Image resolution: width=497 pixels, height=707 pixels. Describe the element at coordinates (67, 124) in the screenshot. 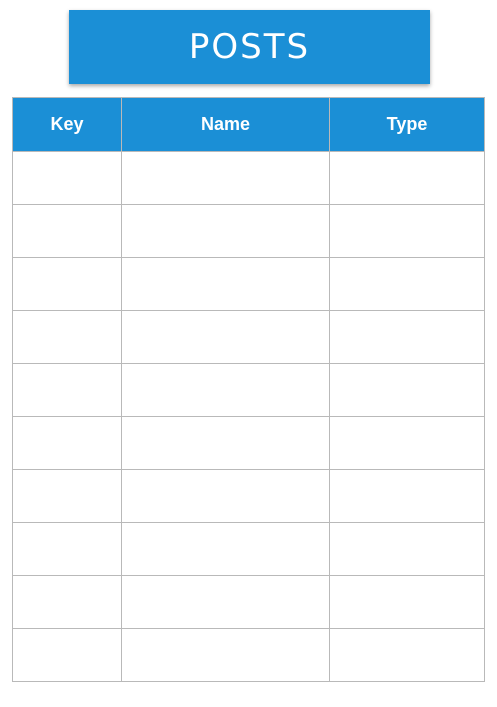

I see `column-header-key: Key` at that location.